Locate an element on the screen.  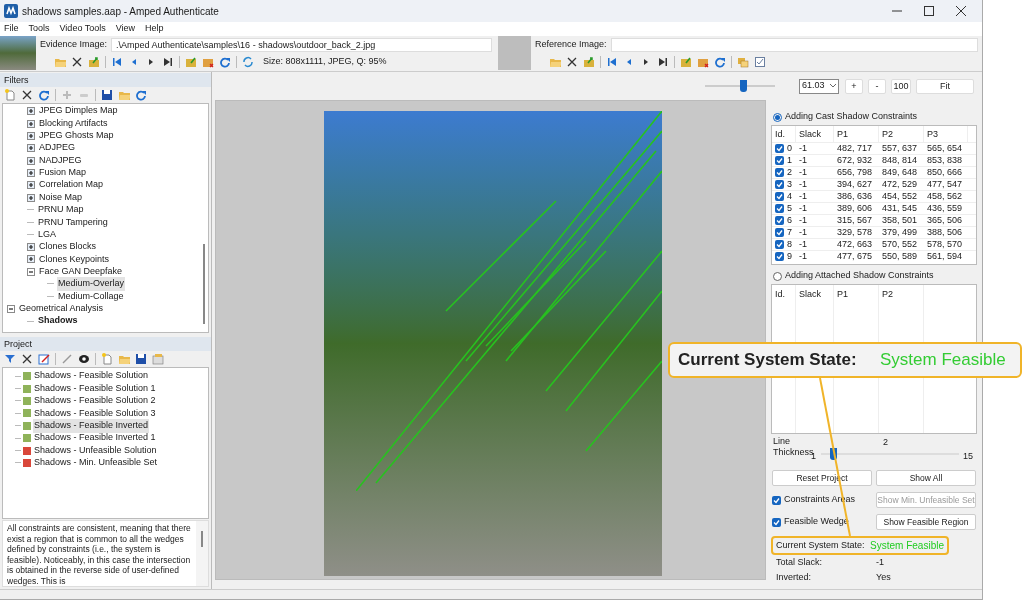
column-header: Id. is located at coordinates (784, 134).